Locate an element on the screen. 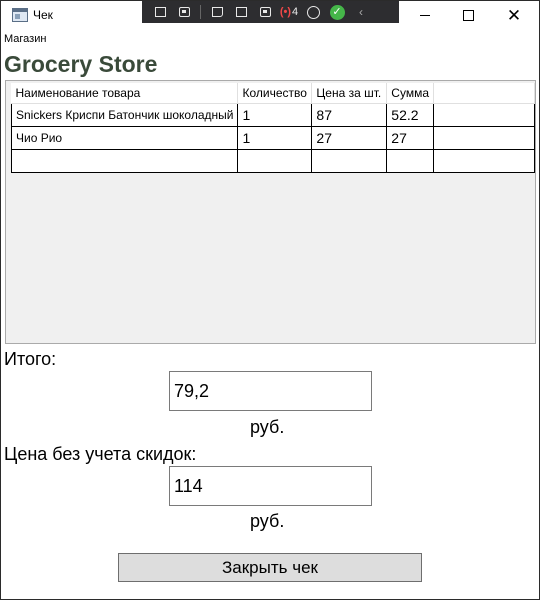 This screenshot has width=540, height=600. title-bar: Чек (•) 4 ✓ ‹ ✕ is located at coordinates (270, 15).